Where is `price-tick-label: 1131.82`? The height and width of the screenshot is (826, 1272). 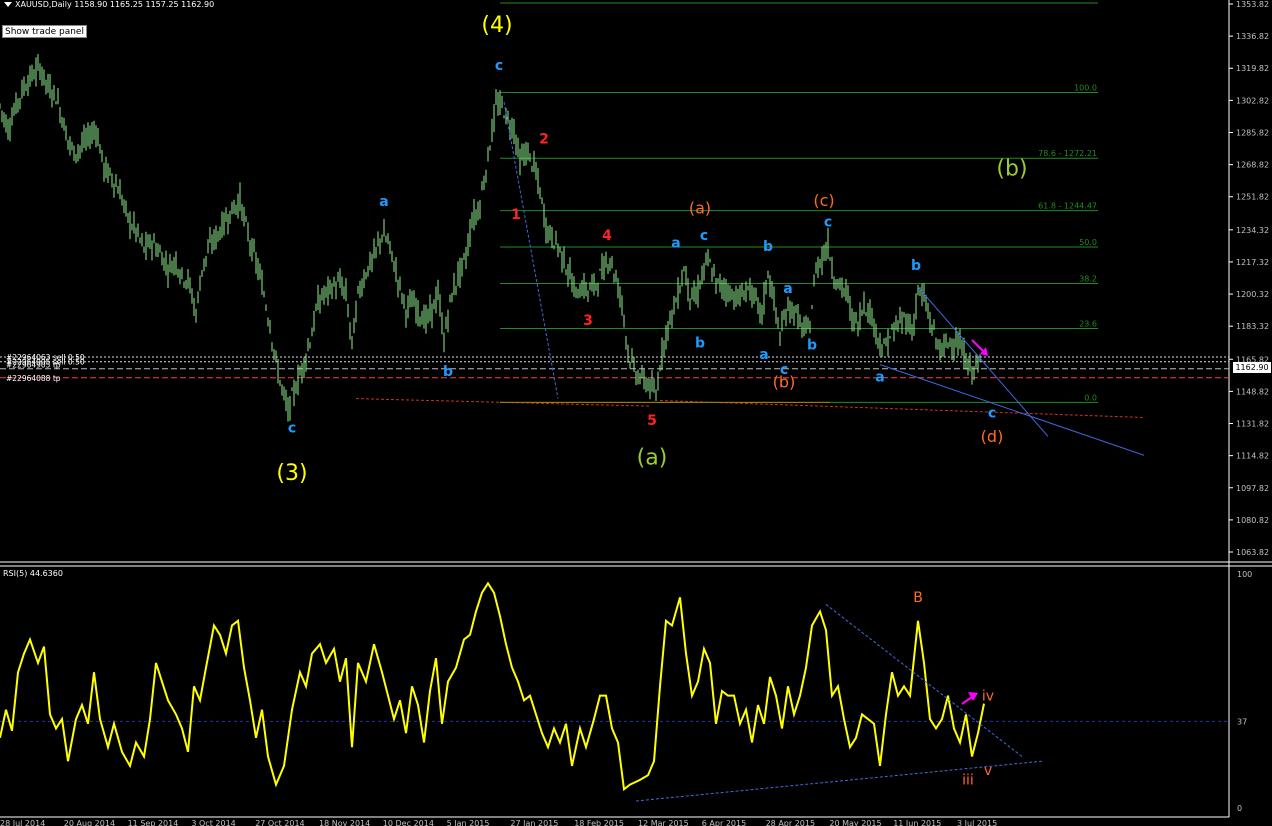
price-tick-label: 1131.82 is located at coordinates (1252, 424).